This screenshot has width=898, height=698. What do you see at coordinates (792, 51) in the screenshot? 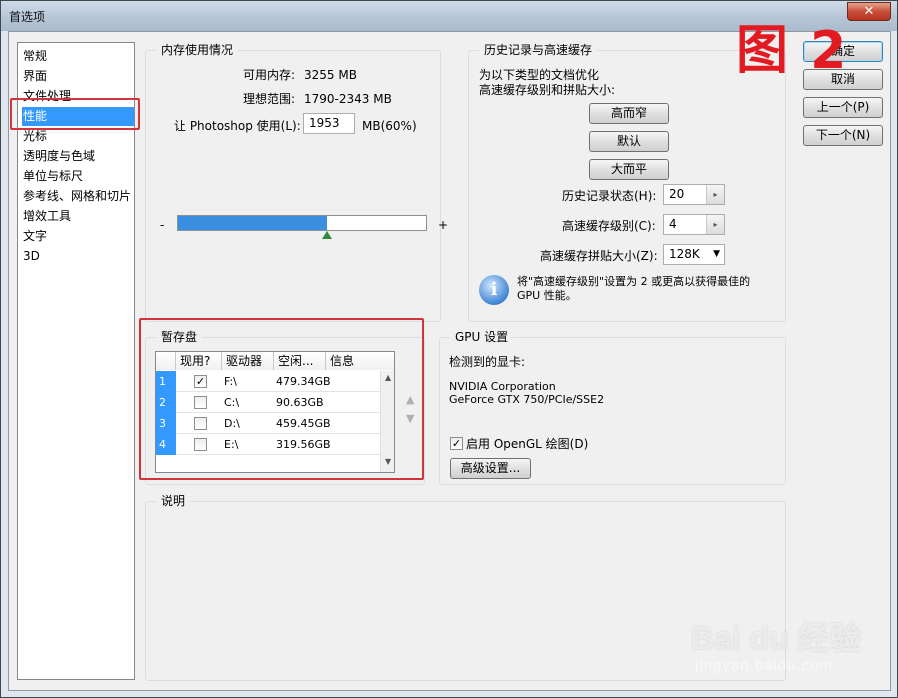
I see `figure-label: 图 2` at bounding box center [792, 51].